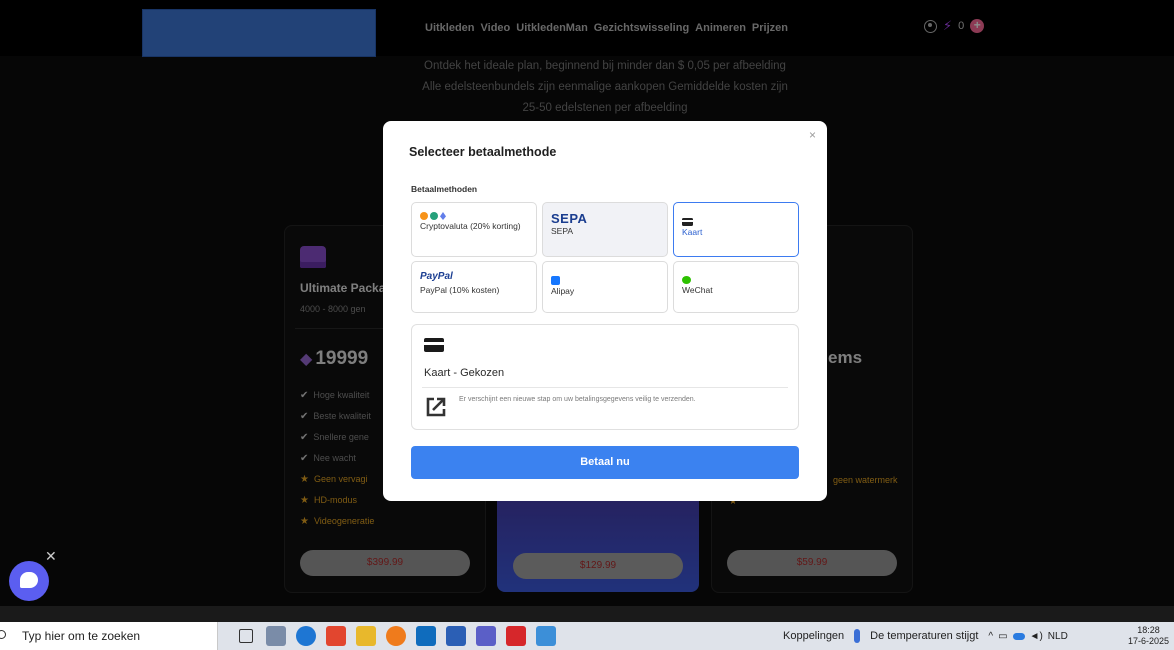  Describe the element at coordinates (51, 556) in the screenshot. I see `chat-close-icon: ✕` at that location.